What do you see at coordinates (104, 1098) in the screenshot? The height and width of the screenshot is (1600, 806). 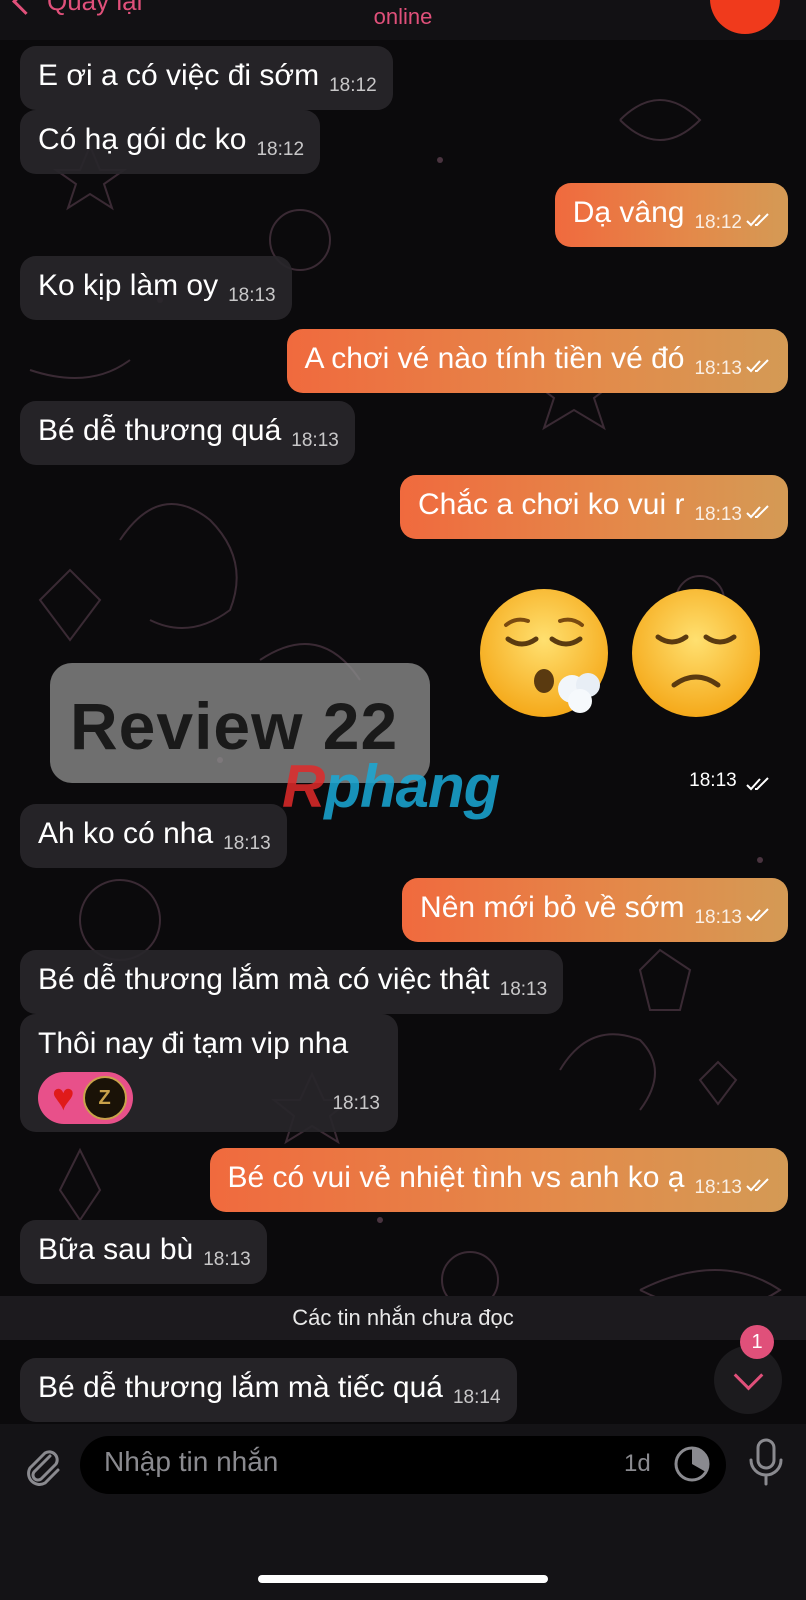 I see `z-badge-icon: Z` at bounding box center [104, 1098].